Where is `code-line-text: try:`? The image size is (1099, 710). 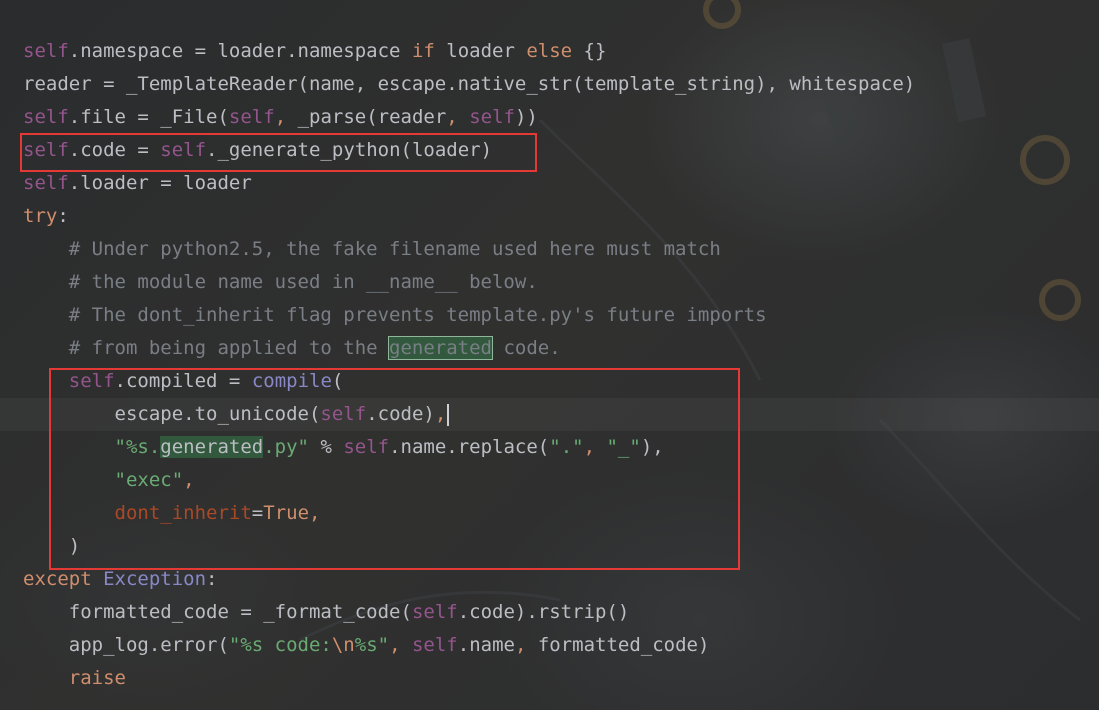
code-line-text: try: is located at coordinates (46, 216).